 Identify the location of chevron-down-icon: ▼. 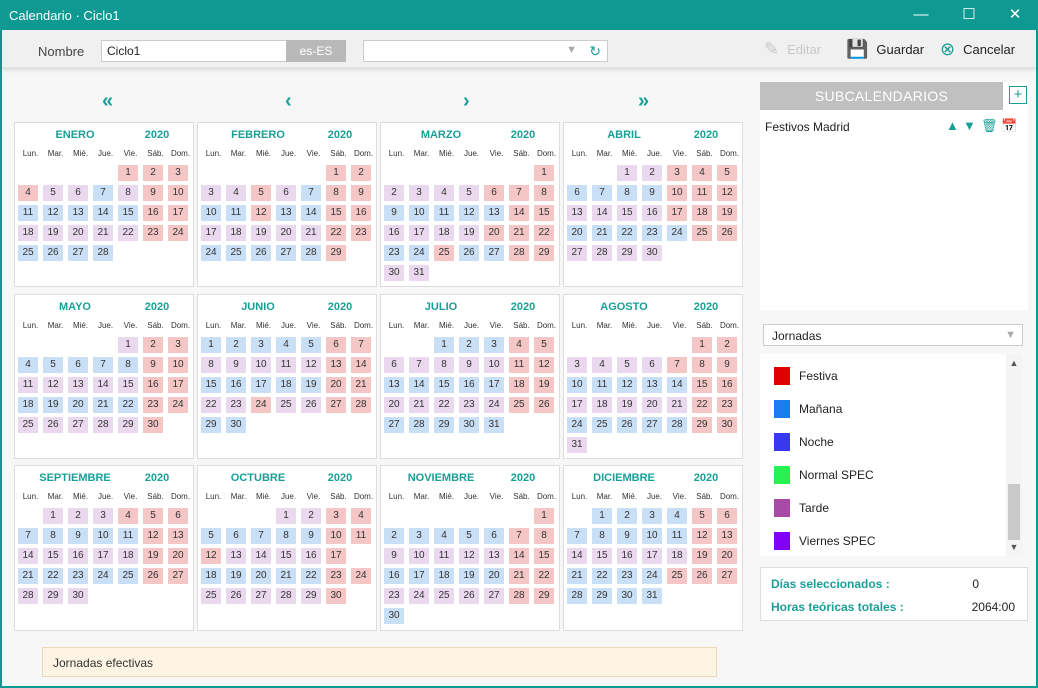
(571, 50).